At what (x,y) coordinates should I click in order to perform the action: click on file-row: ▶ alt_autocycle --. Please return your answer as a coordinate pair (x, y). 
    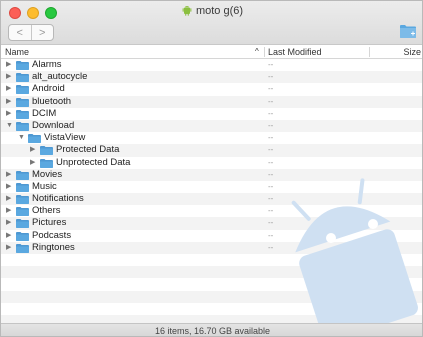
    Looking at the image, I should click on (211, 77).